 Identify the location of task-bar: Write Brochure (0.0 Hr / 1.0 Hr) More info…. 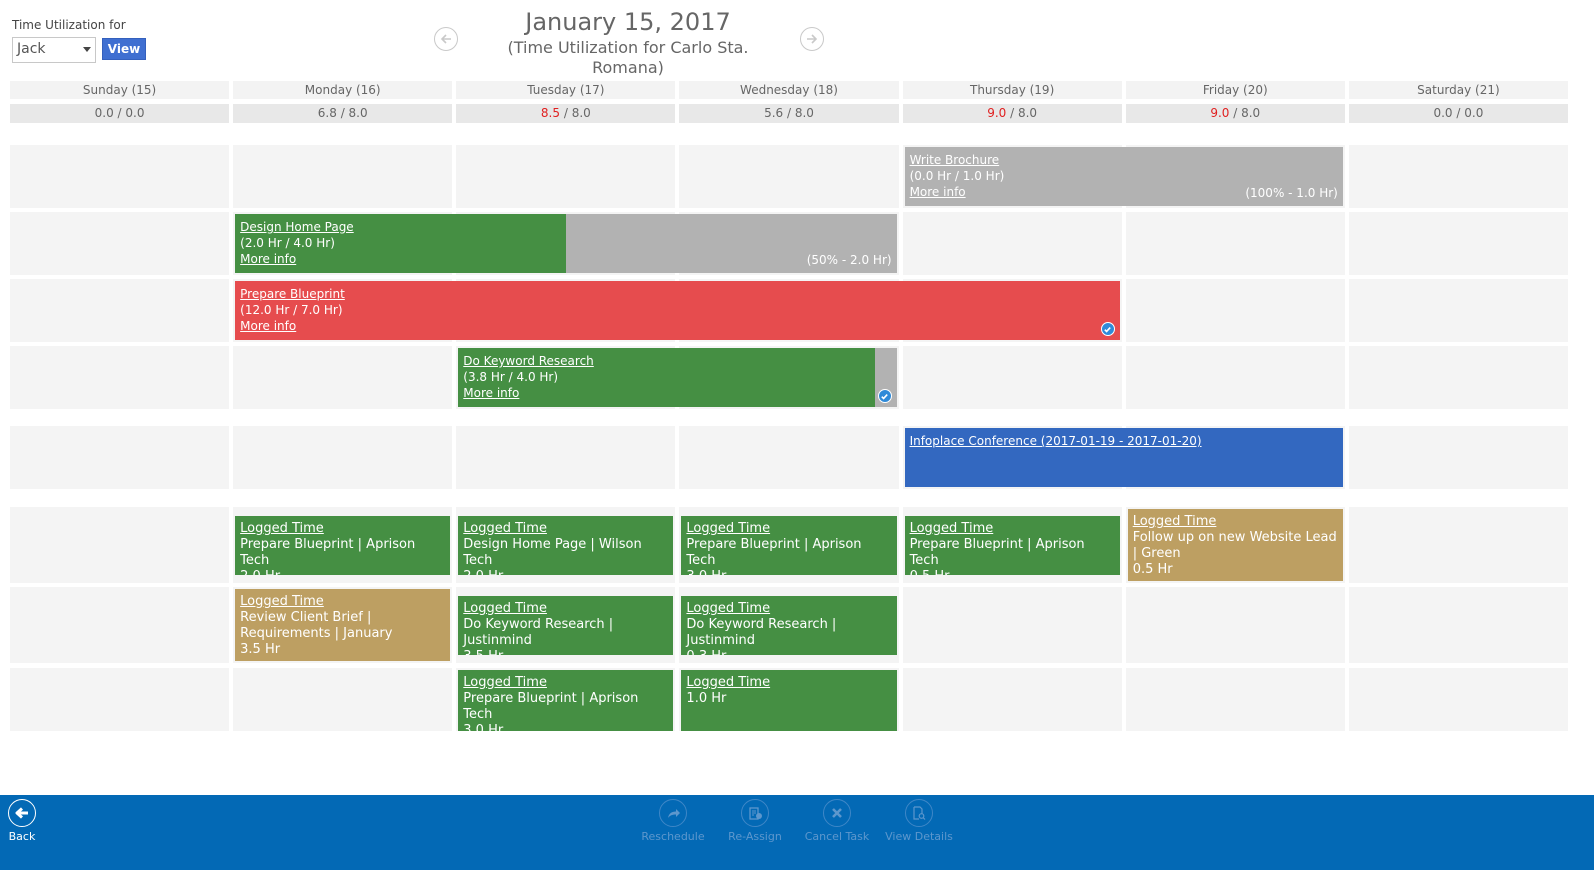
(1123, 176).